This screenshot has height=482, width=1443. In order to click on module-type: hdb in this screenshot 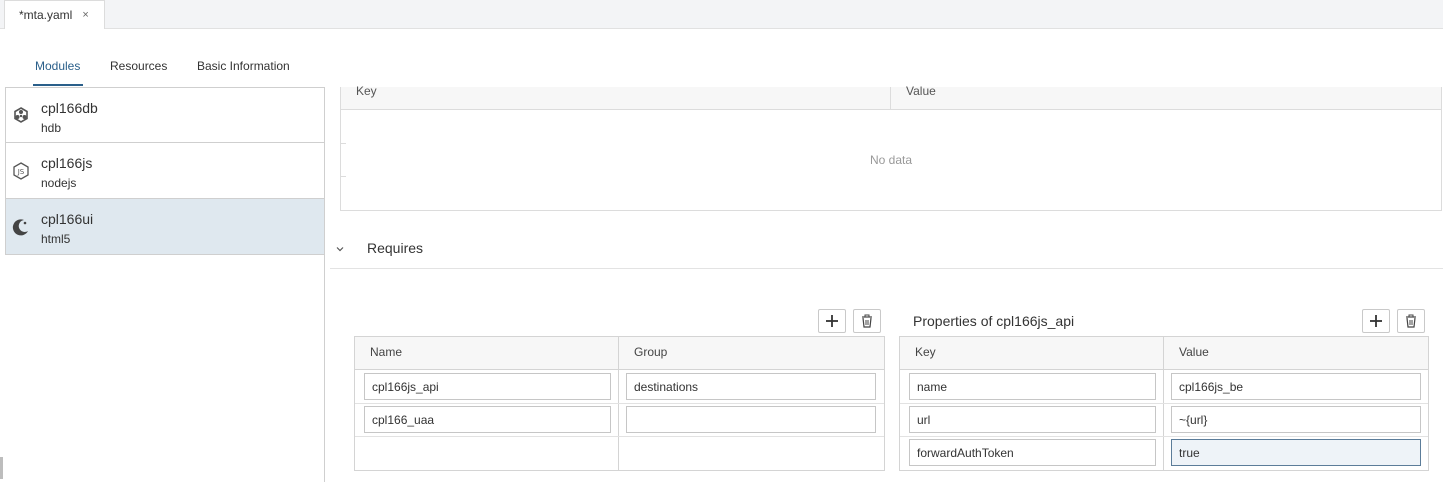, I will do `click(51, 128)`.